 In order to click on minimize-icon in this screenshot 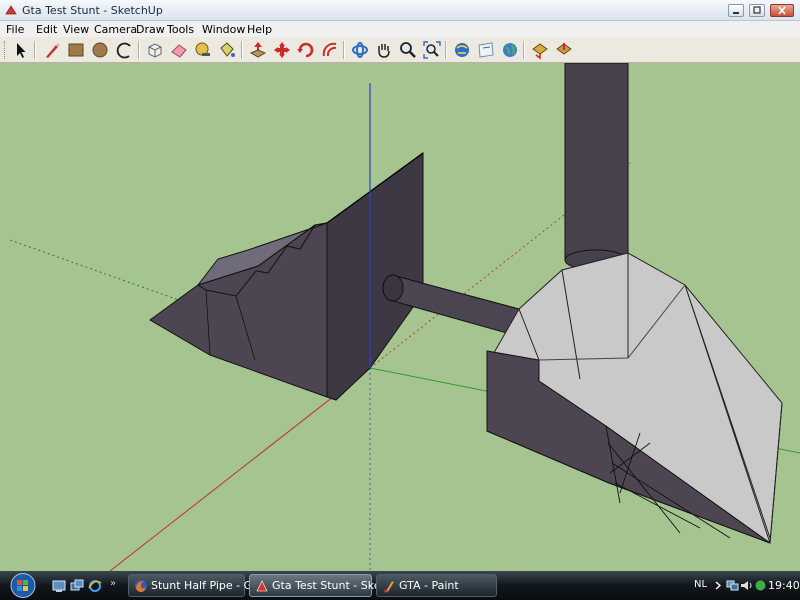, I will do `click(736, 13)`.